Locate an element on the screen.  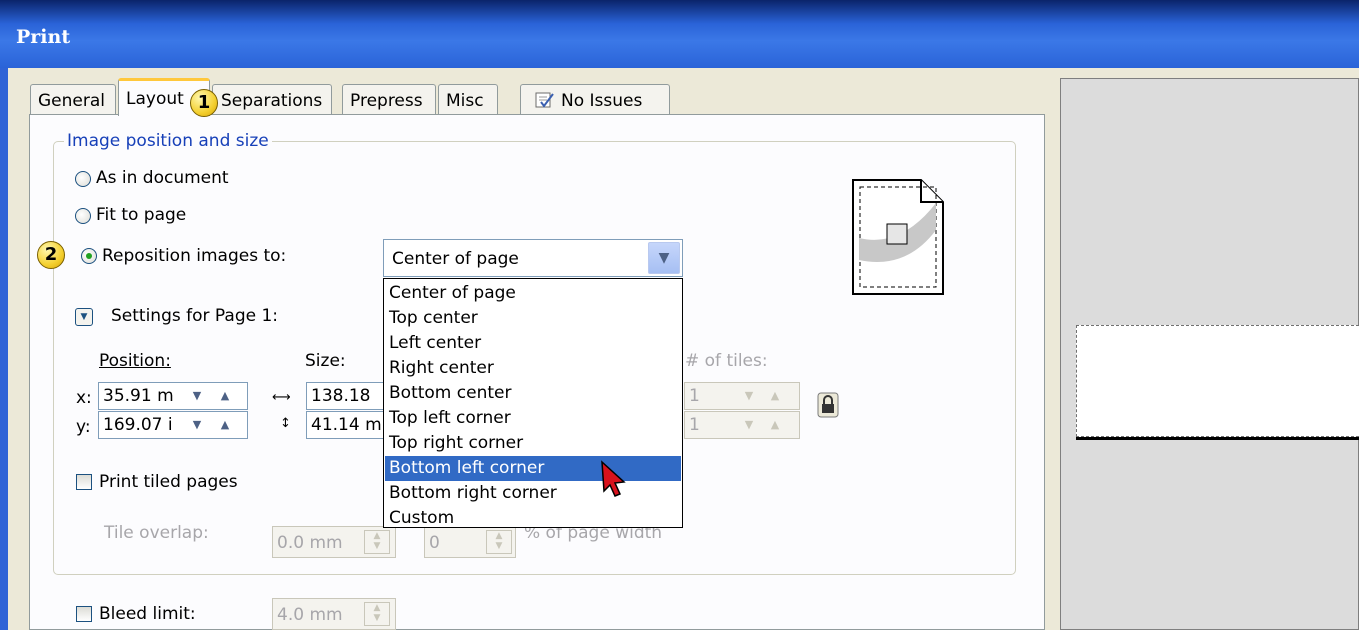
fit-to-page-radio is located at coordinates (83, 216).